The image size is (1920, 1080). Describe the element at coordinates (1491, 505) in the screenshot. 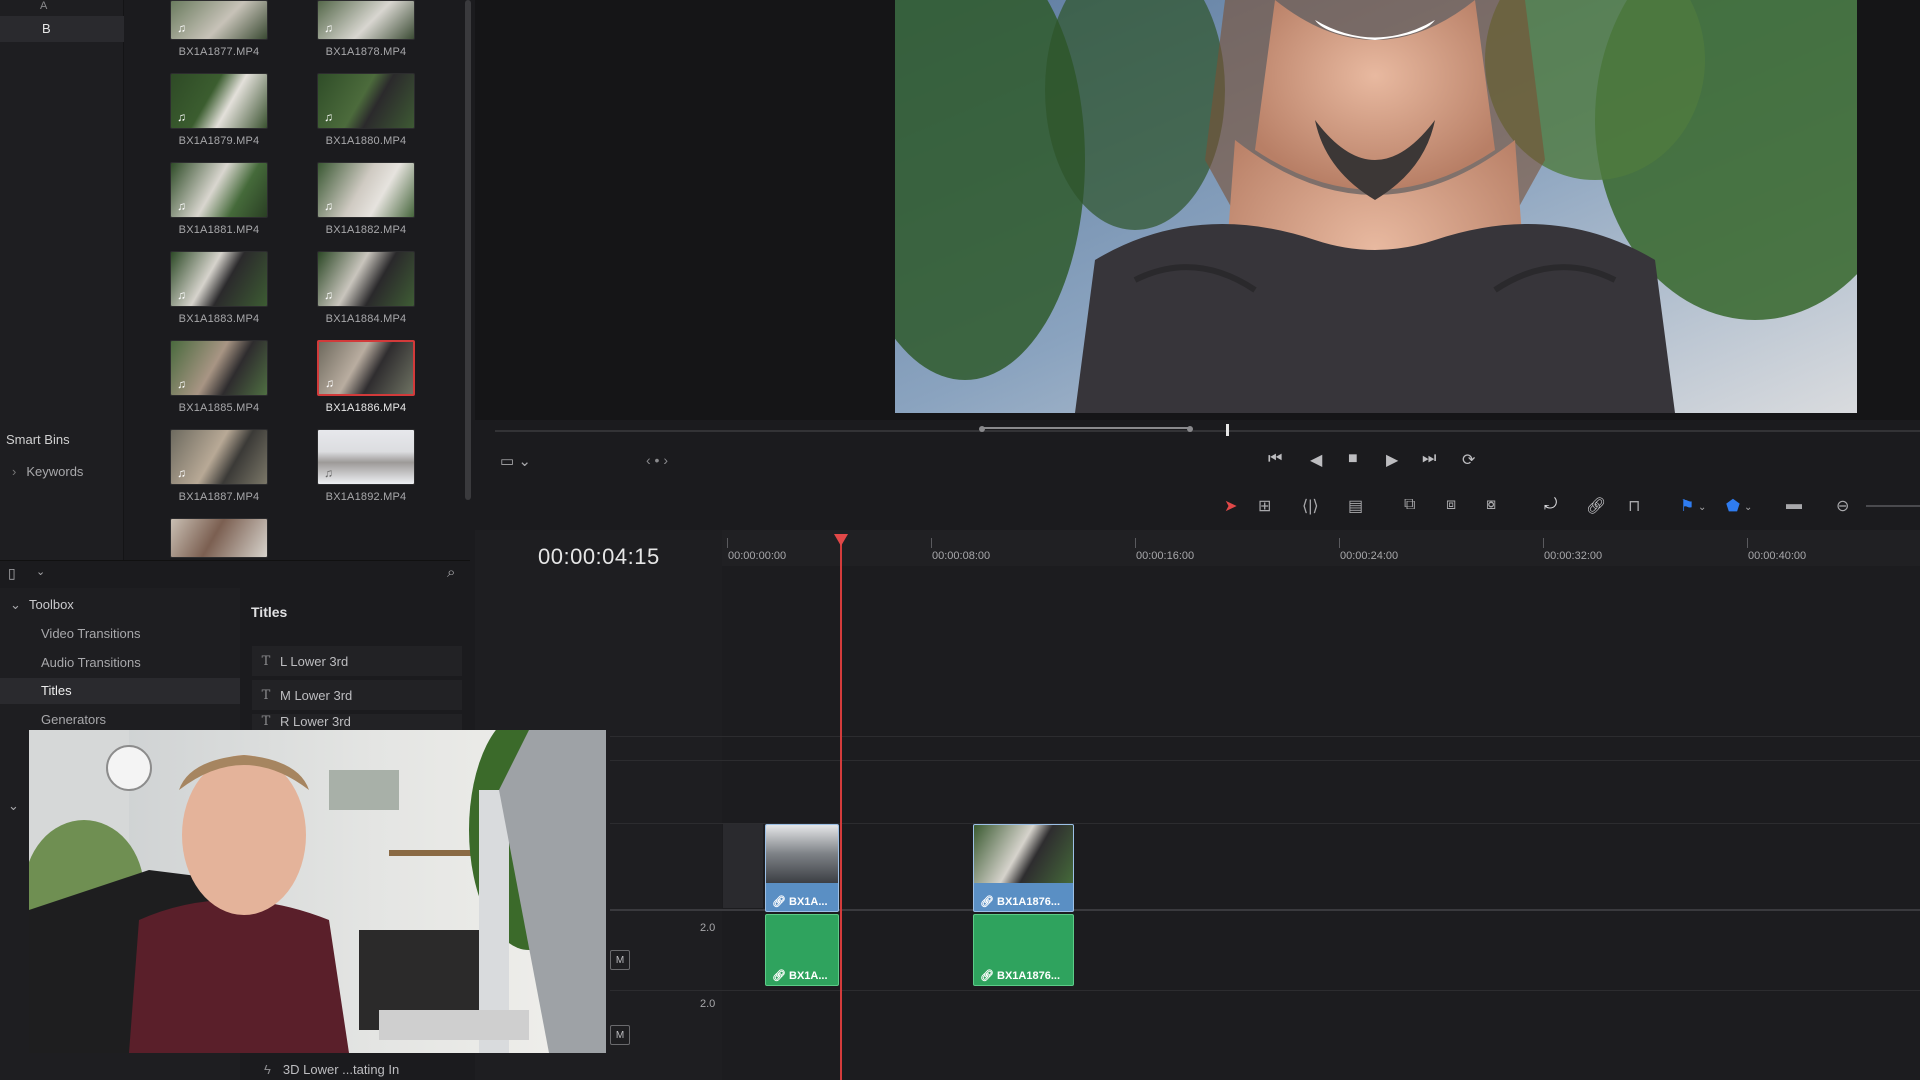

I see `replace-clip-icon: ⧇` at that location.